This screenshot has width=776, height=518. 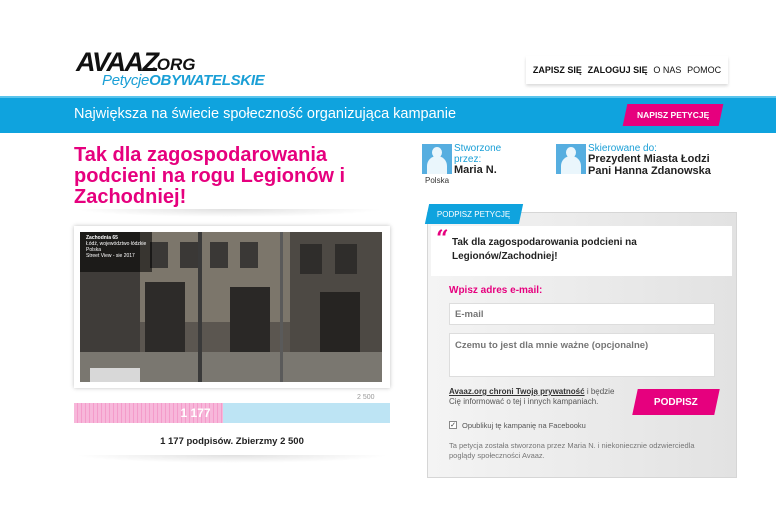 I want to click on comment-textarea, so click(x=582, y=355).